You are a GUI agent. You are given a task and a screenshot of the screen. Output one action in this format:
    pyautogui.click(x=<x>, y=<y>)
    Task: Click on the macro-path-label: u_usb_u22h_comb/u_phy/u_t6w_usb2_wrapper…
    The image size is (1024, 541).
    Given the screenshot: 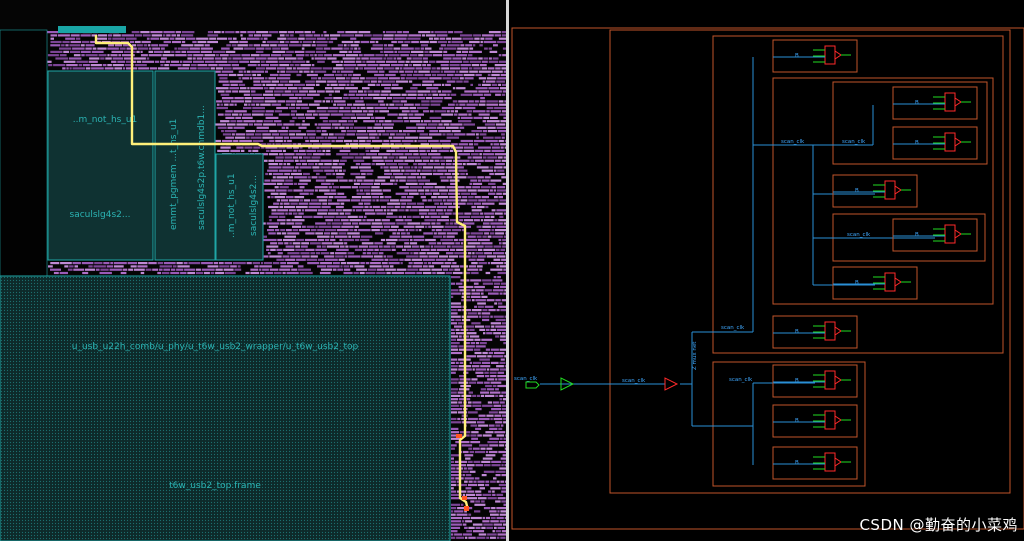 What is the action you would take?
    pyautogui.click(x=215, y=347)
    